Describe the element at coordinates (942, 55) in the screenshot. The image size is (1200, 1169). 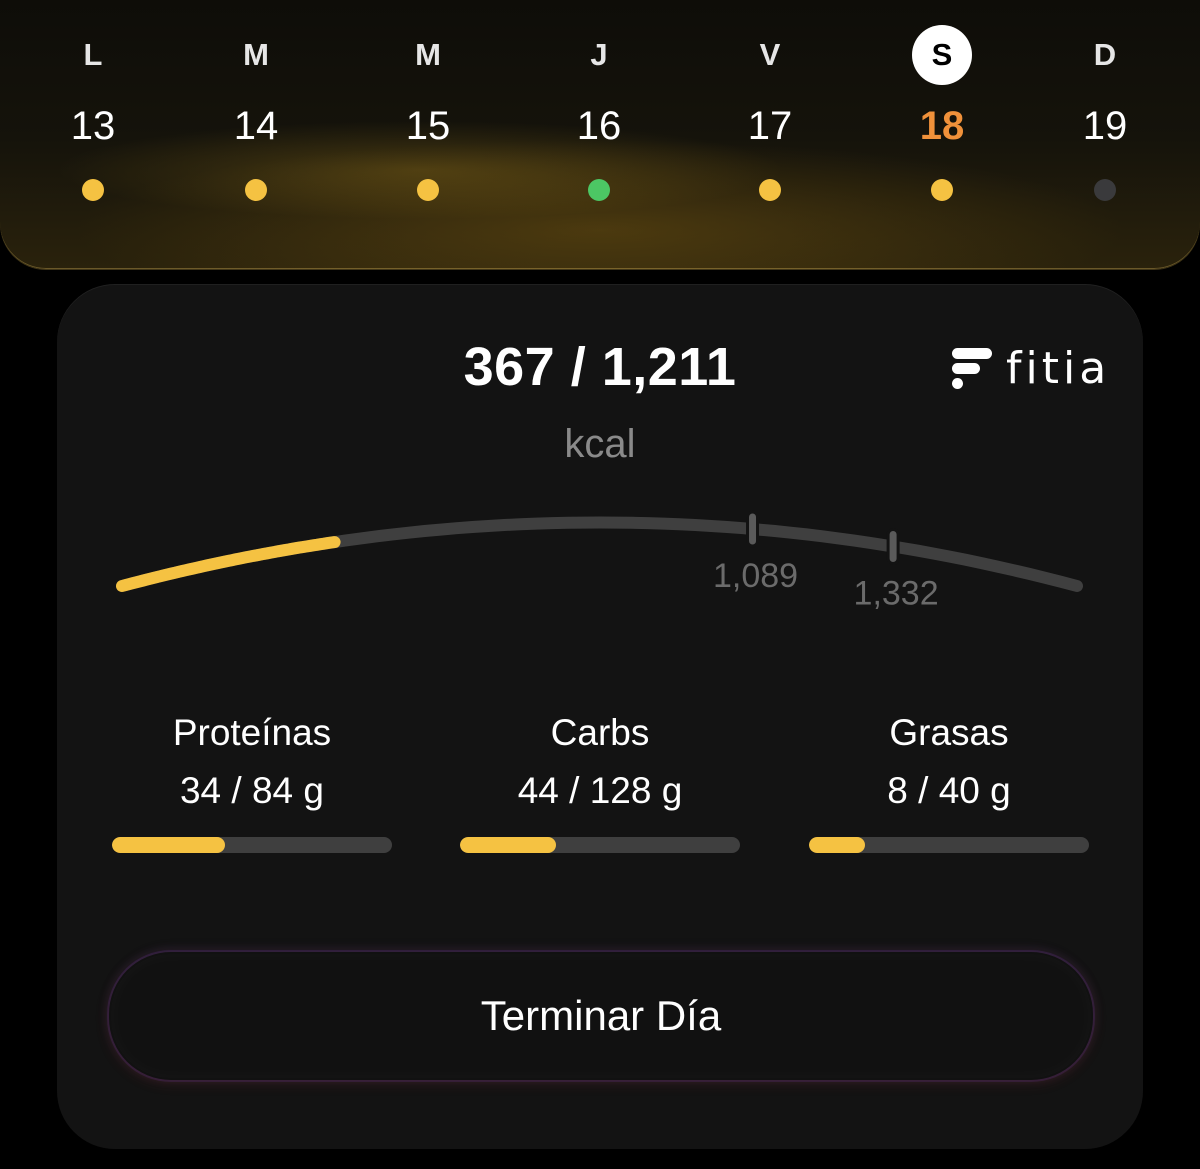
I see `day-letter: S` at that location.